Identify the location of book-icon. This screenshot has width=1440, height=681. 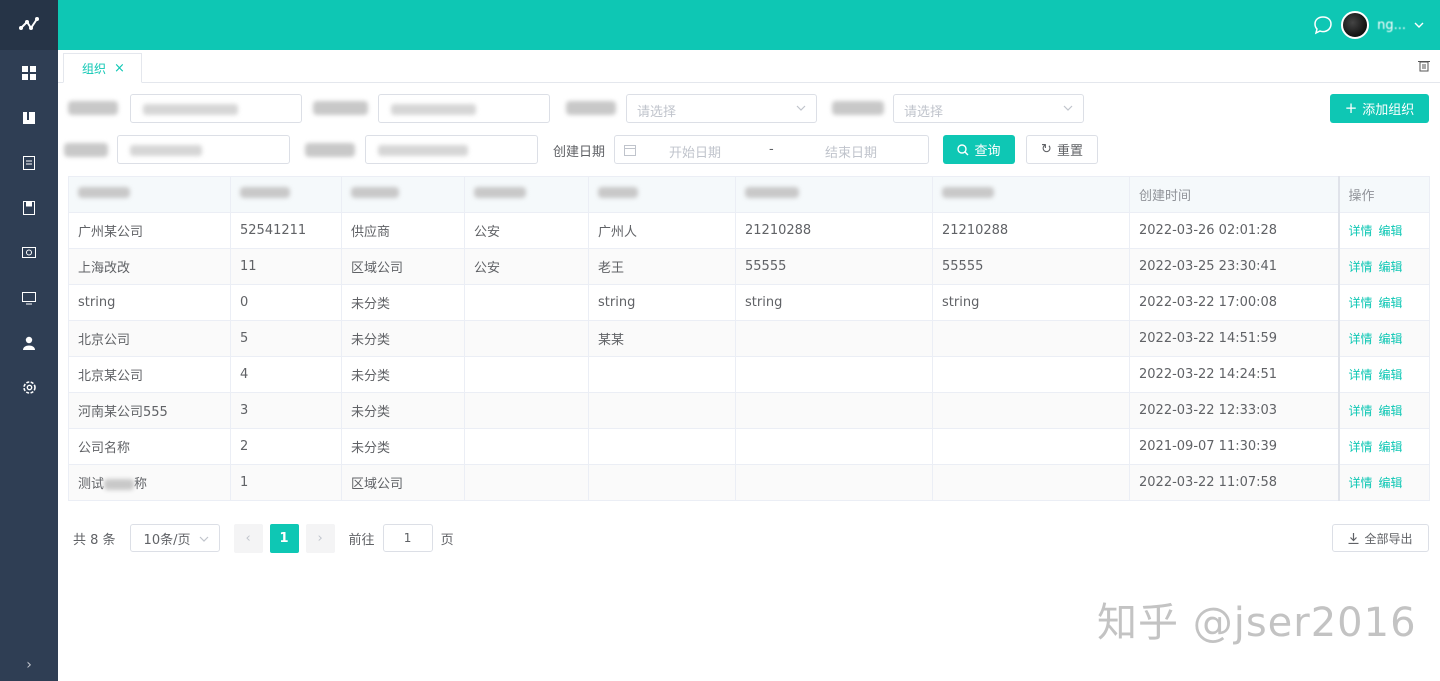
(29, 117).